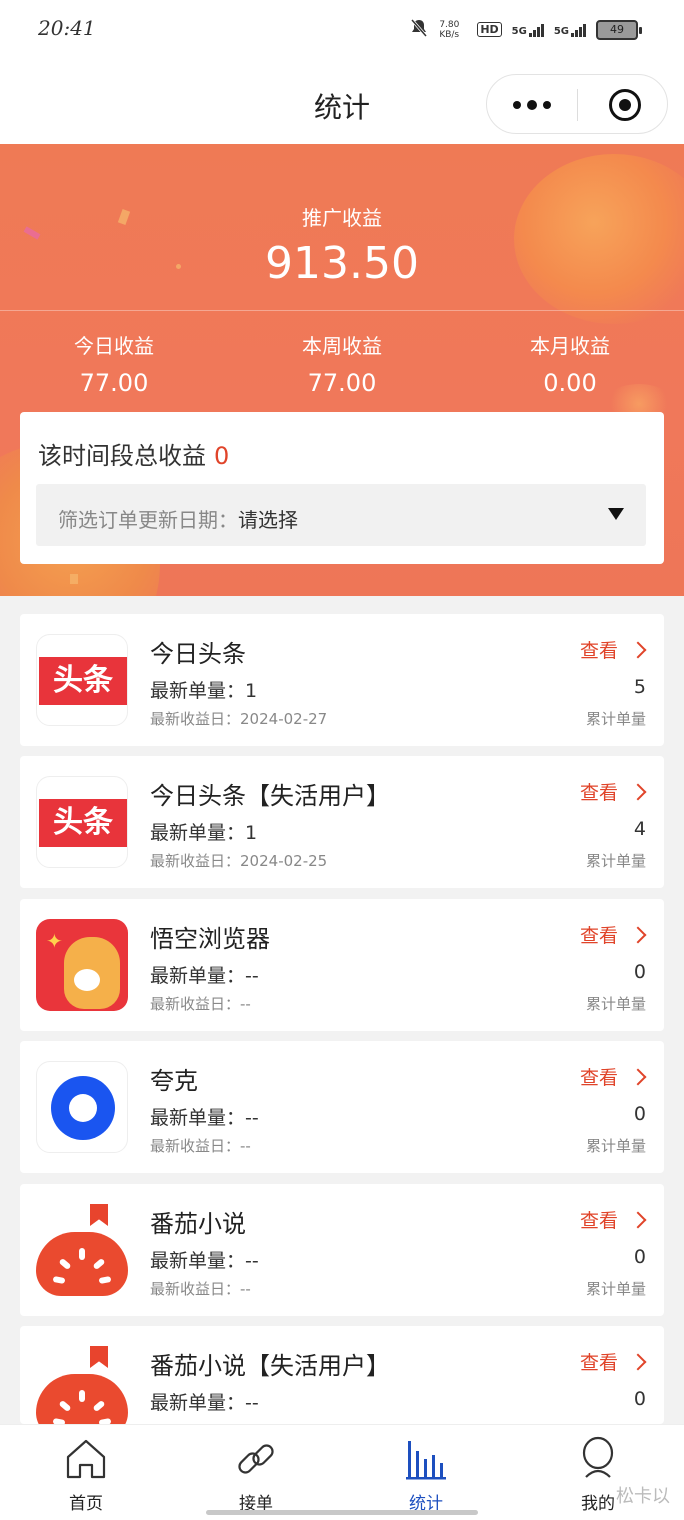  Describe the element at coordinates (82, 965) in the screenshot. I see `wukong-browser-logo-icon: ✦` at that location.